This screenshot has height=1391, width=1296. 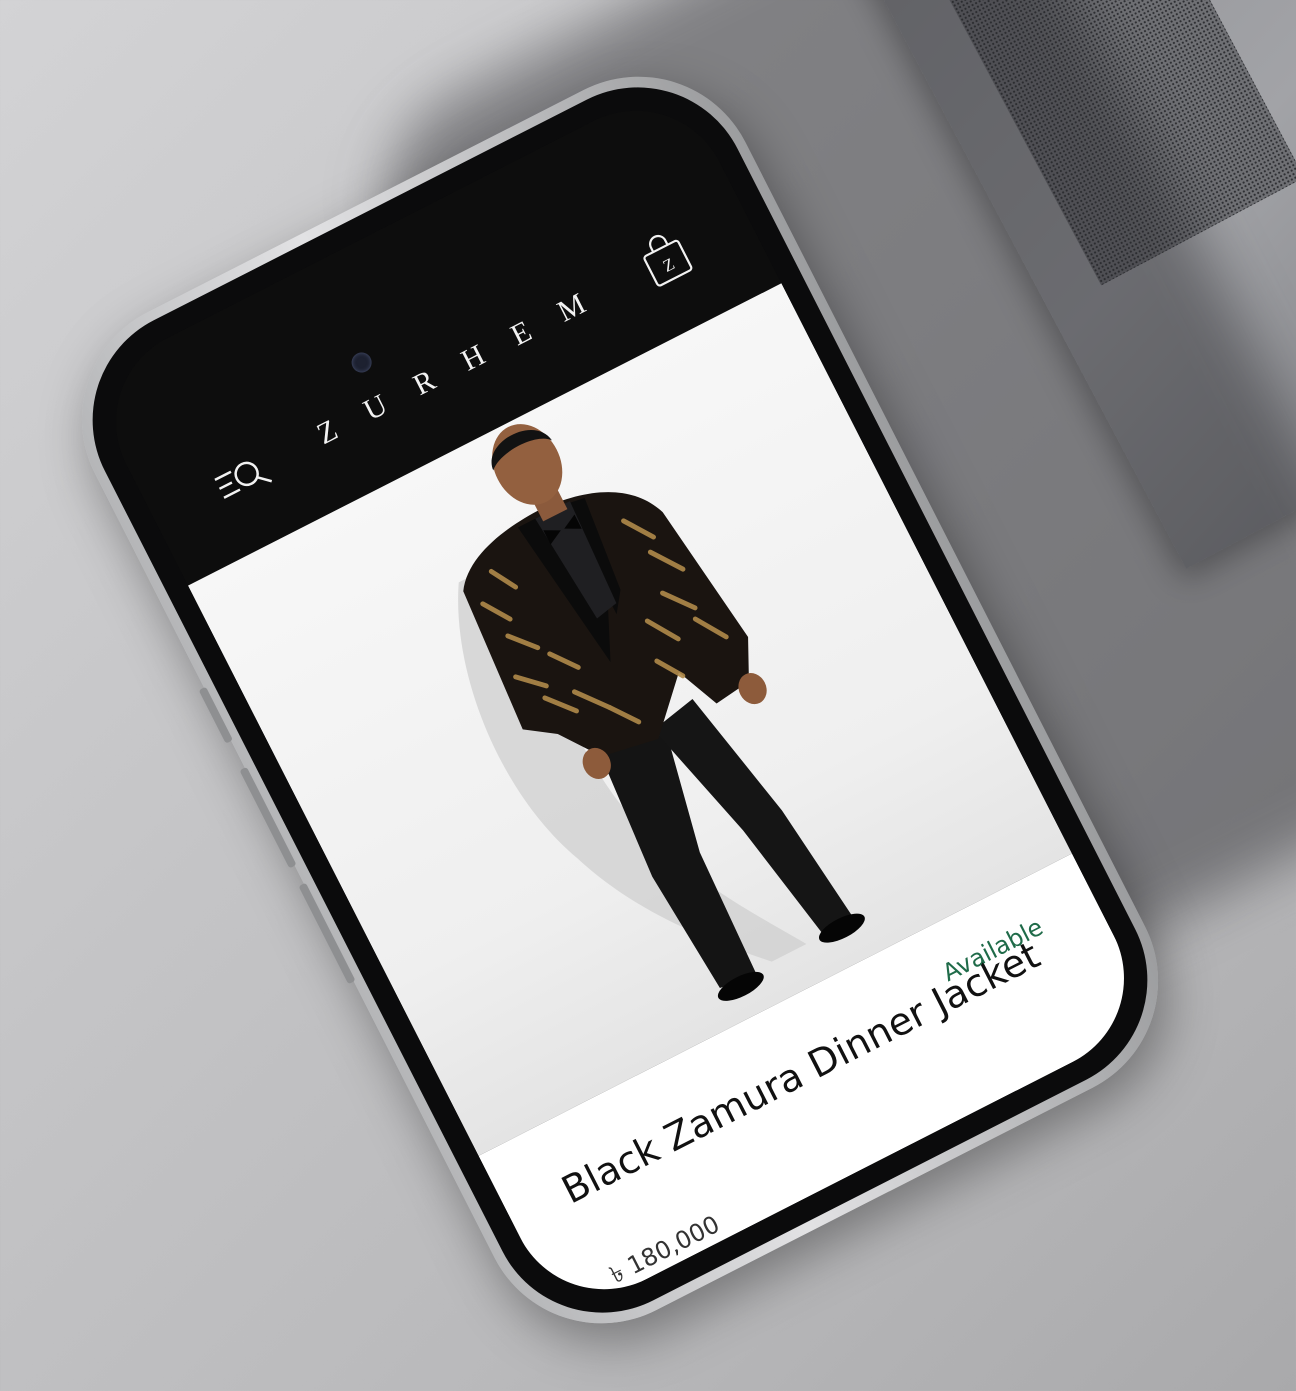 What do you see at coordinates (665, 1250) in the screenshot?
I see `product-price: ৳ 180,000` at bounding box center [665, 1250].